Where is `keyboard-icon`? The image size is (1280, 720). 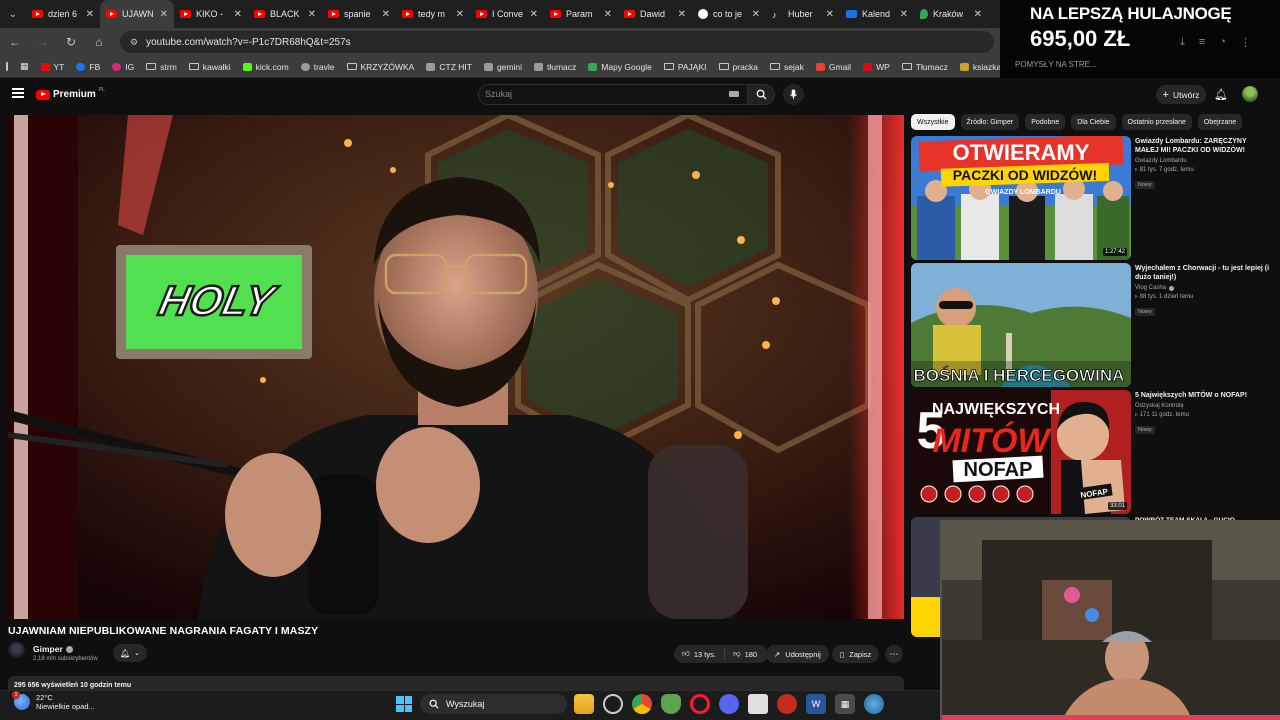
keyboard-icon is located at coordinates (734, 94).